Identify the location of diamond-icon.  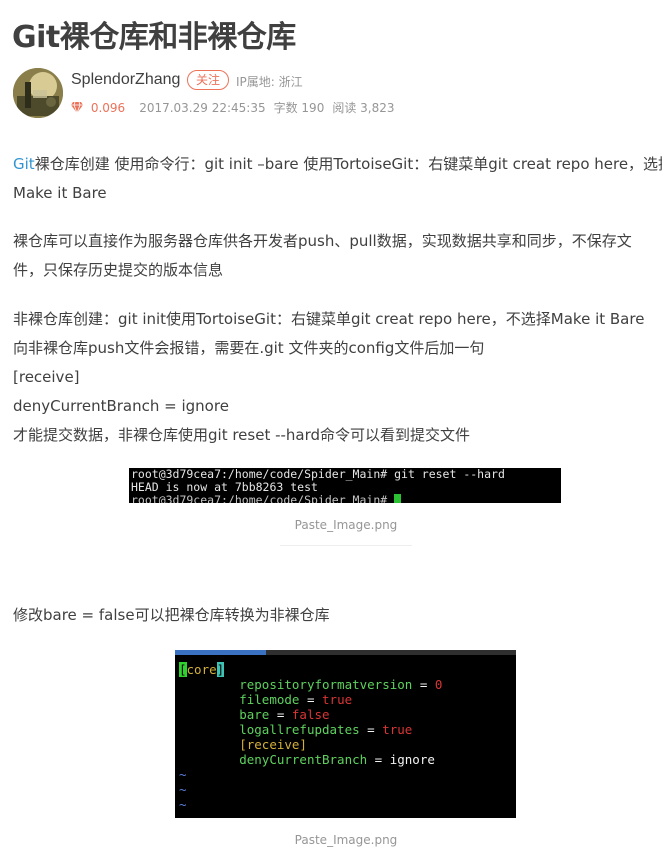
(79, 108).